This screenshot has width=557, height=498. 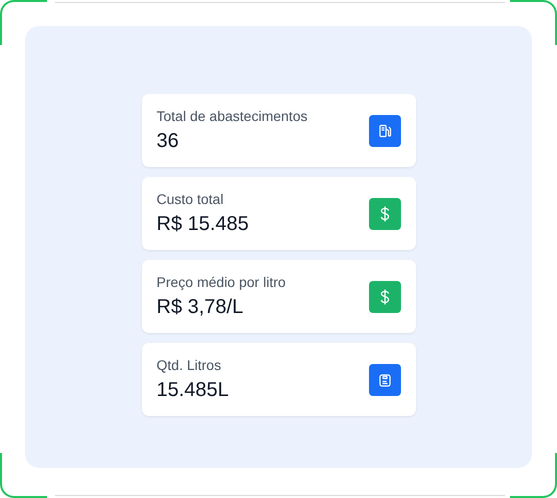 What do you see at coordinates (192, 390) in the screenshot?
I see `stat-value: 15.485L` at bounding box center [192, 390].